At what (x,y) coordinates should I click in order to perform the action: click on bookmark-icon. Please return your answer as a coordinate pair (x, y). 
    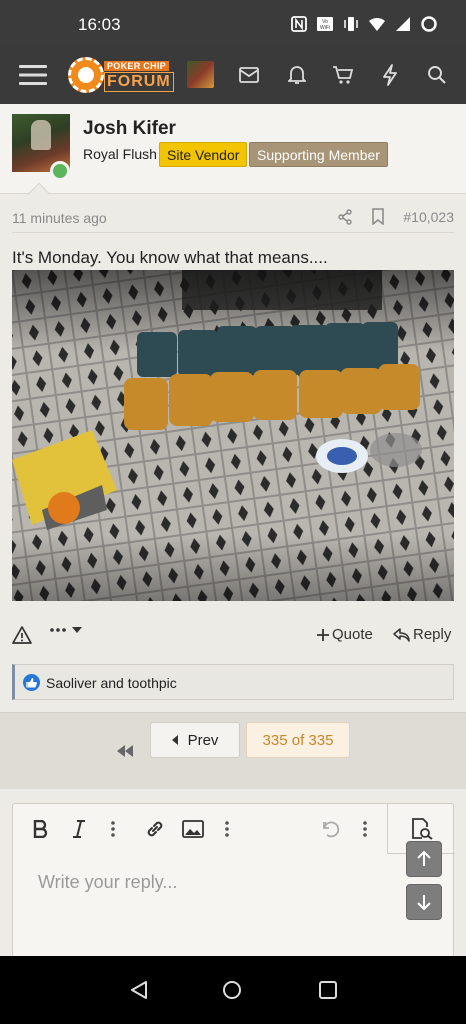
    Looking at the image, I should click on (378, 216).